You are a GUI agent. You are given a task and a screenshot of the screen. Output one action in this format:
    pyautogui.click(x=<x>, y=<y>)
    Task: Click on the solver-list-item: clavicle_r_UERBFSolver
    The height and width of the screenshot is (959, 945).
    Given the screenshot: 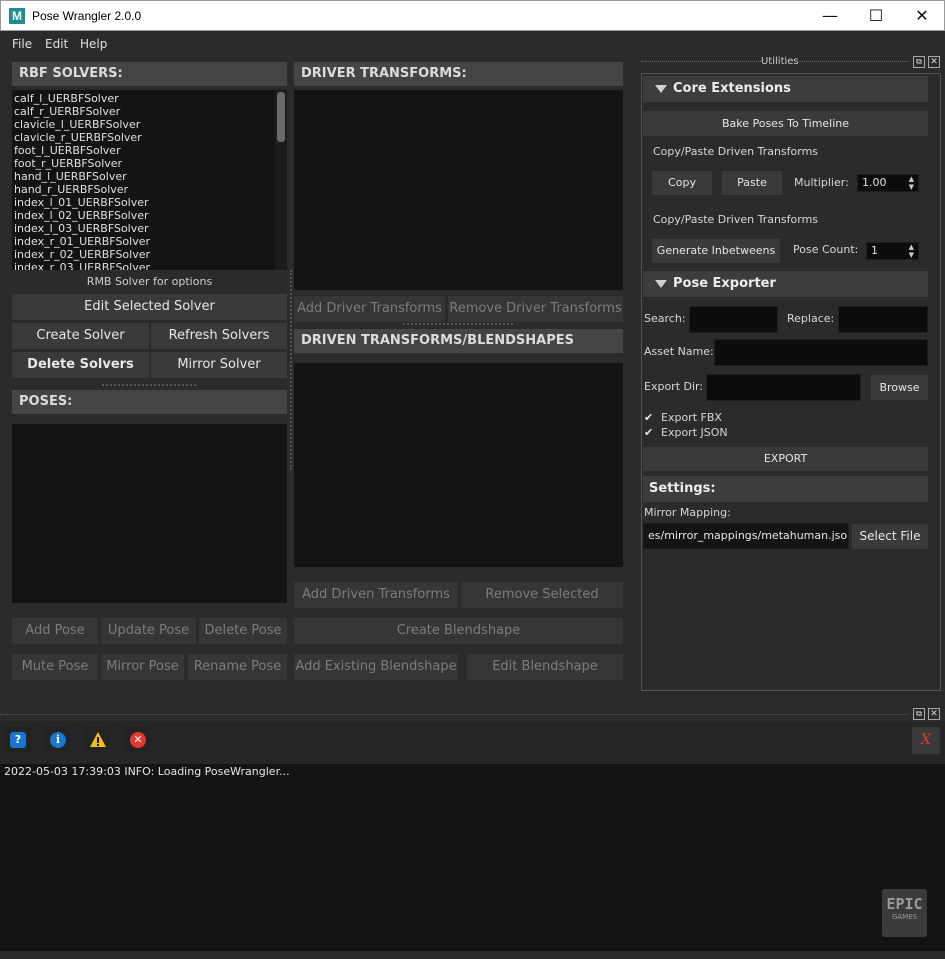 What is the action you would take?
    pyautogui.click(x=149, y=137)
    